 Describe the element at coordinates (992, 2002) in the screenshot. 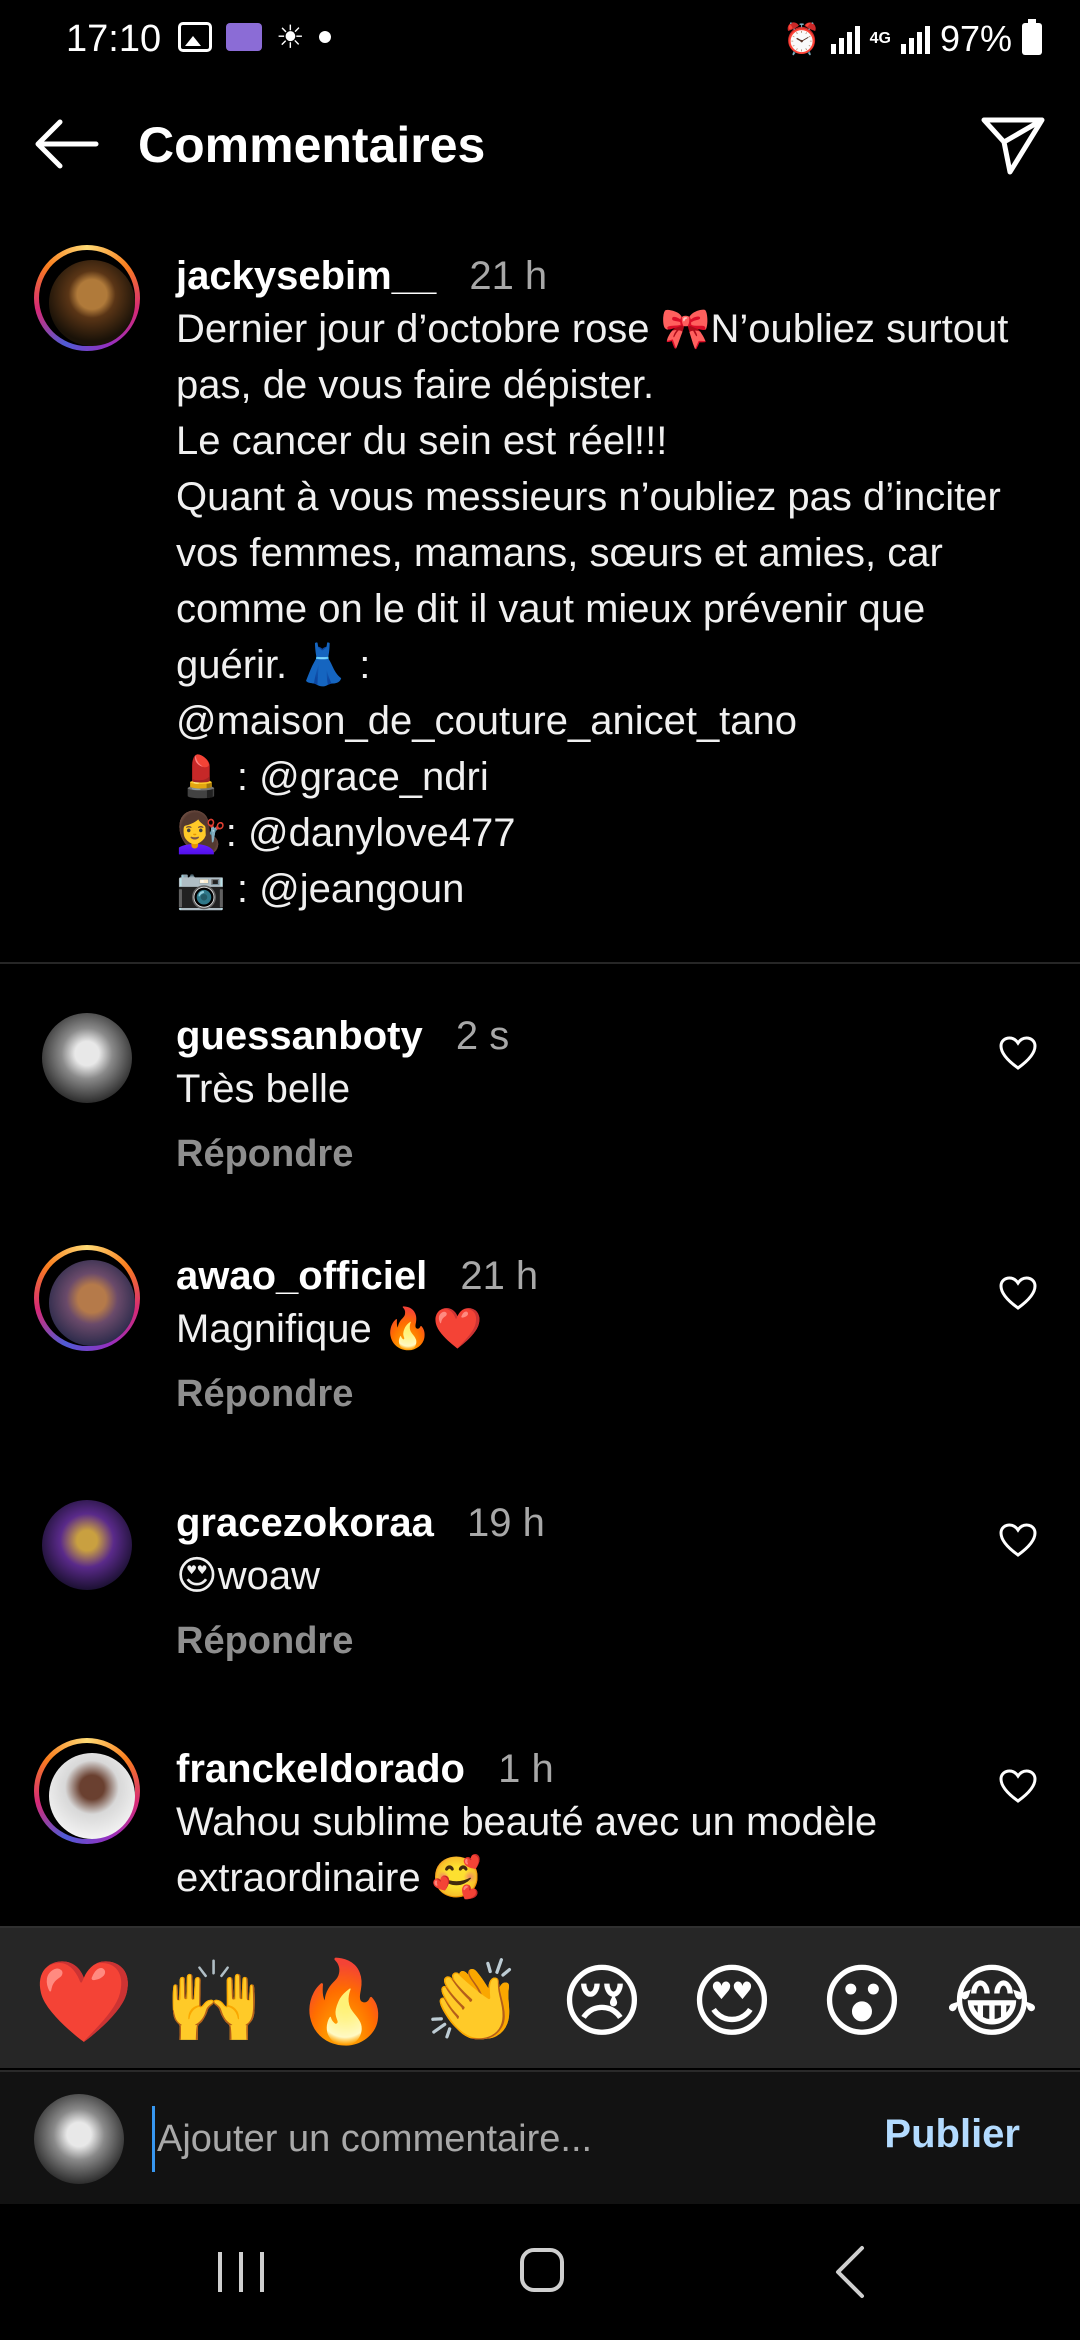

I see `emoji-laugh-button: 😂` at that location.